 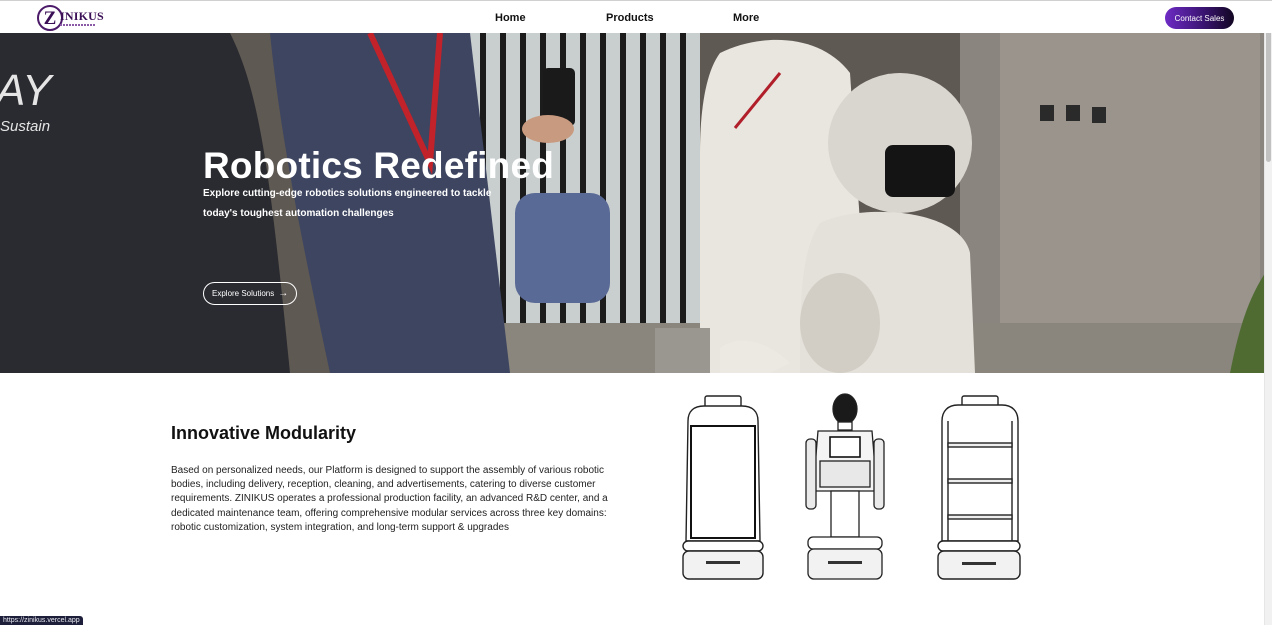 What do you see at coordinates (379, 165) in the screenshot?
I see `hero-title: Robotics Redefined` at bounding box center [379, 165].